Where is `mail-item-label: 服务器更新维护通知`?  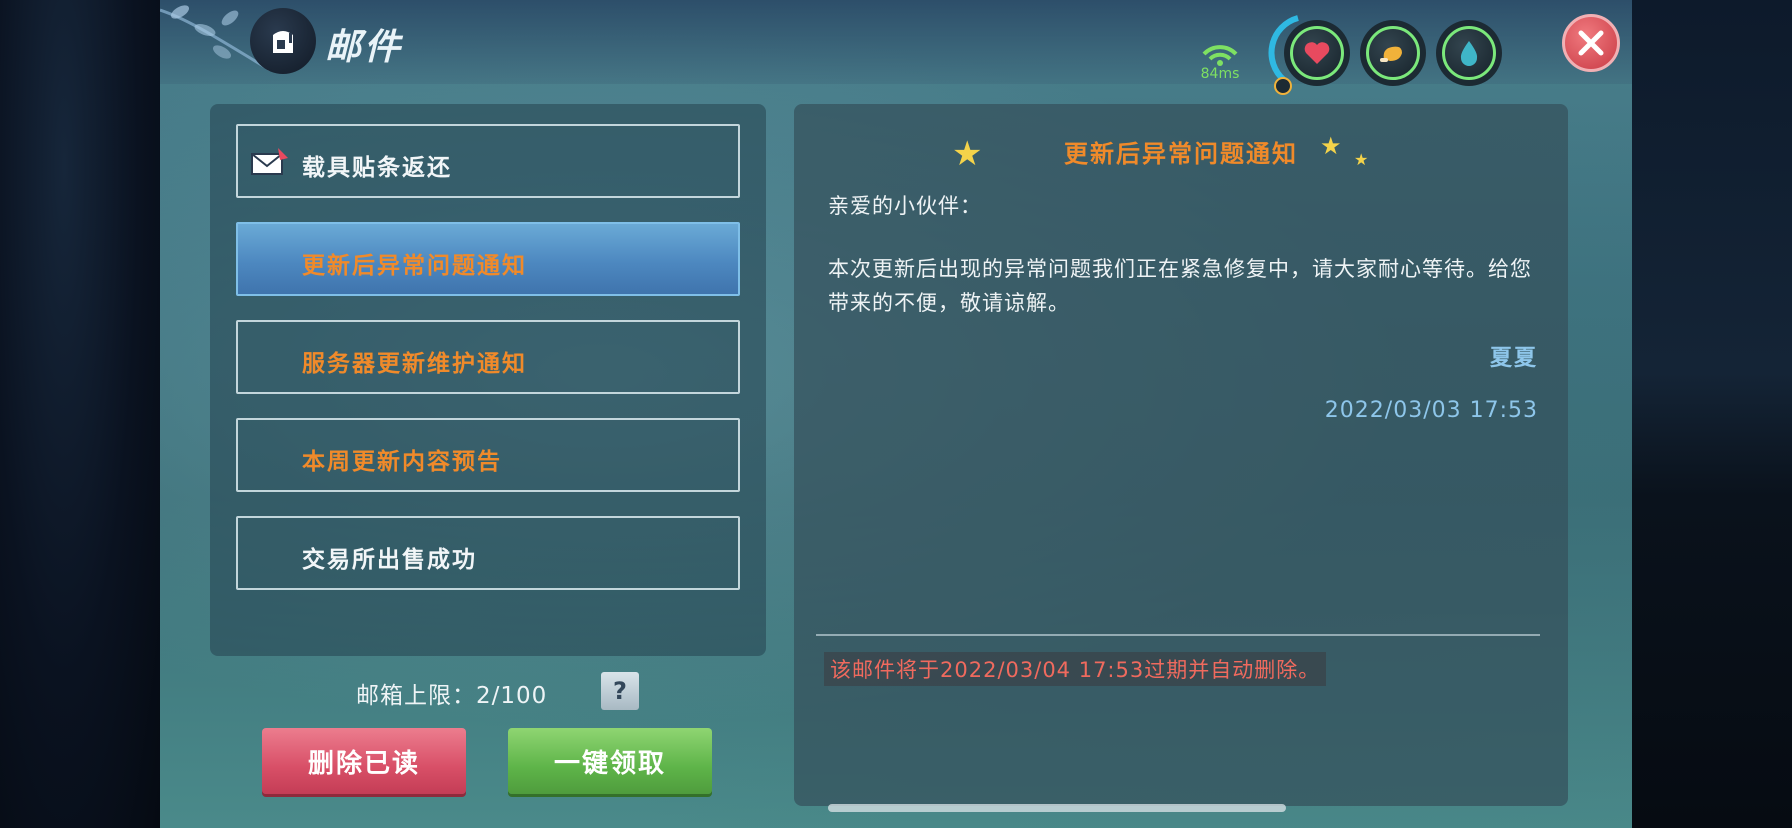 mail-item-label: 服务器更新维护通知 is located at coordinates (414, 364).